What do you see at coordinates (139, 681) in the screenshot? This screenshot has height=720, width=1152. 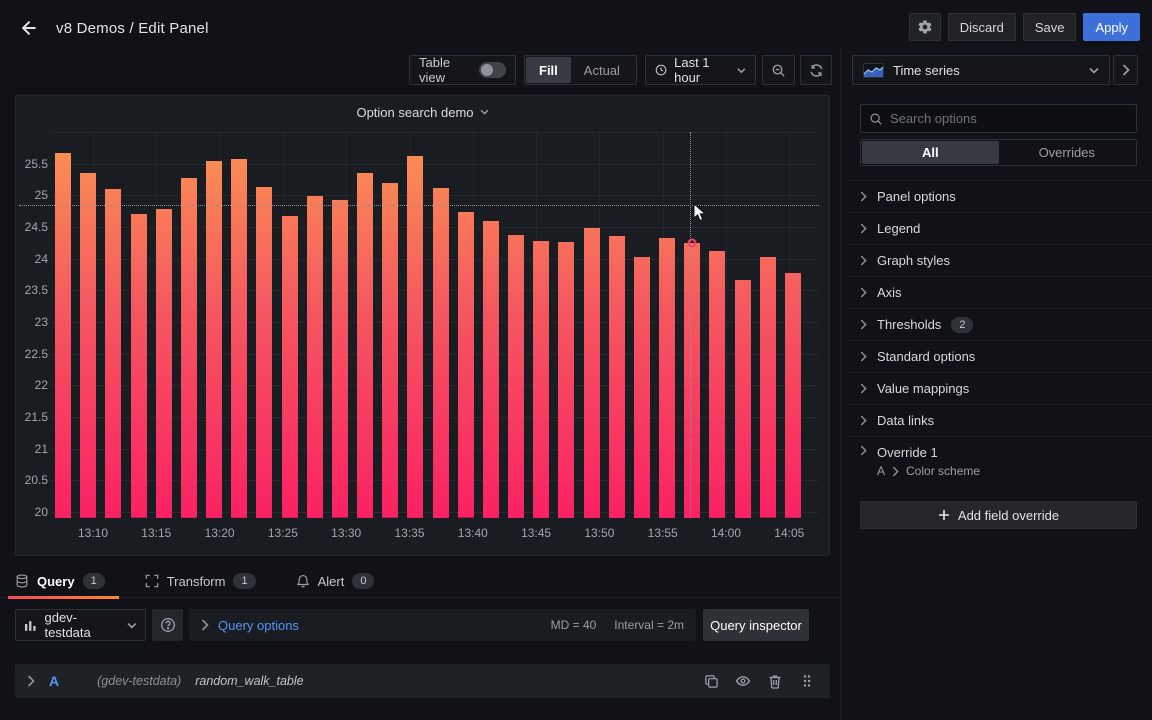 I see `query-row-datasource: (gdev-testdata)` at bounding box center [139, 681].